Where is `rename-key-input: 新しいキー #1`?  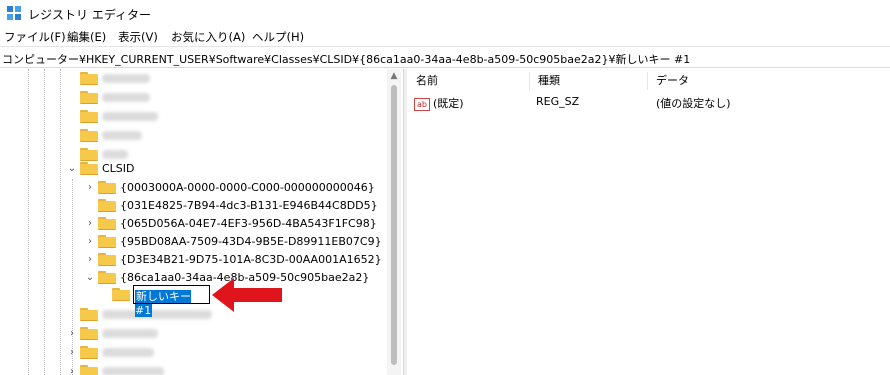
rename-key-input: 新しいキー #1 is located at coordinates (171, 301).